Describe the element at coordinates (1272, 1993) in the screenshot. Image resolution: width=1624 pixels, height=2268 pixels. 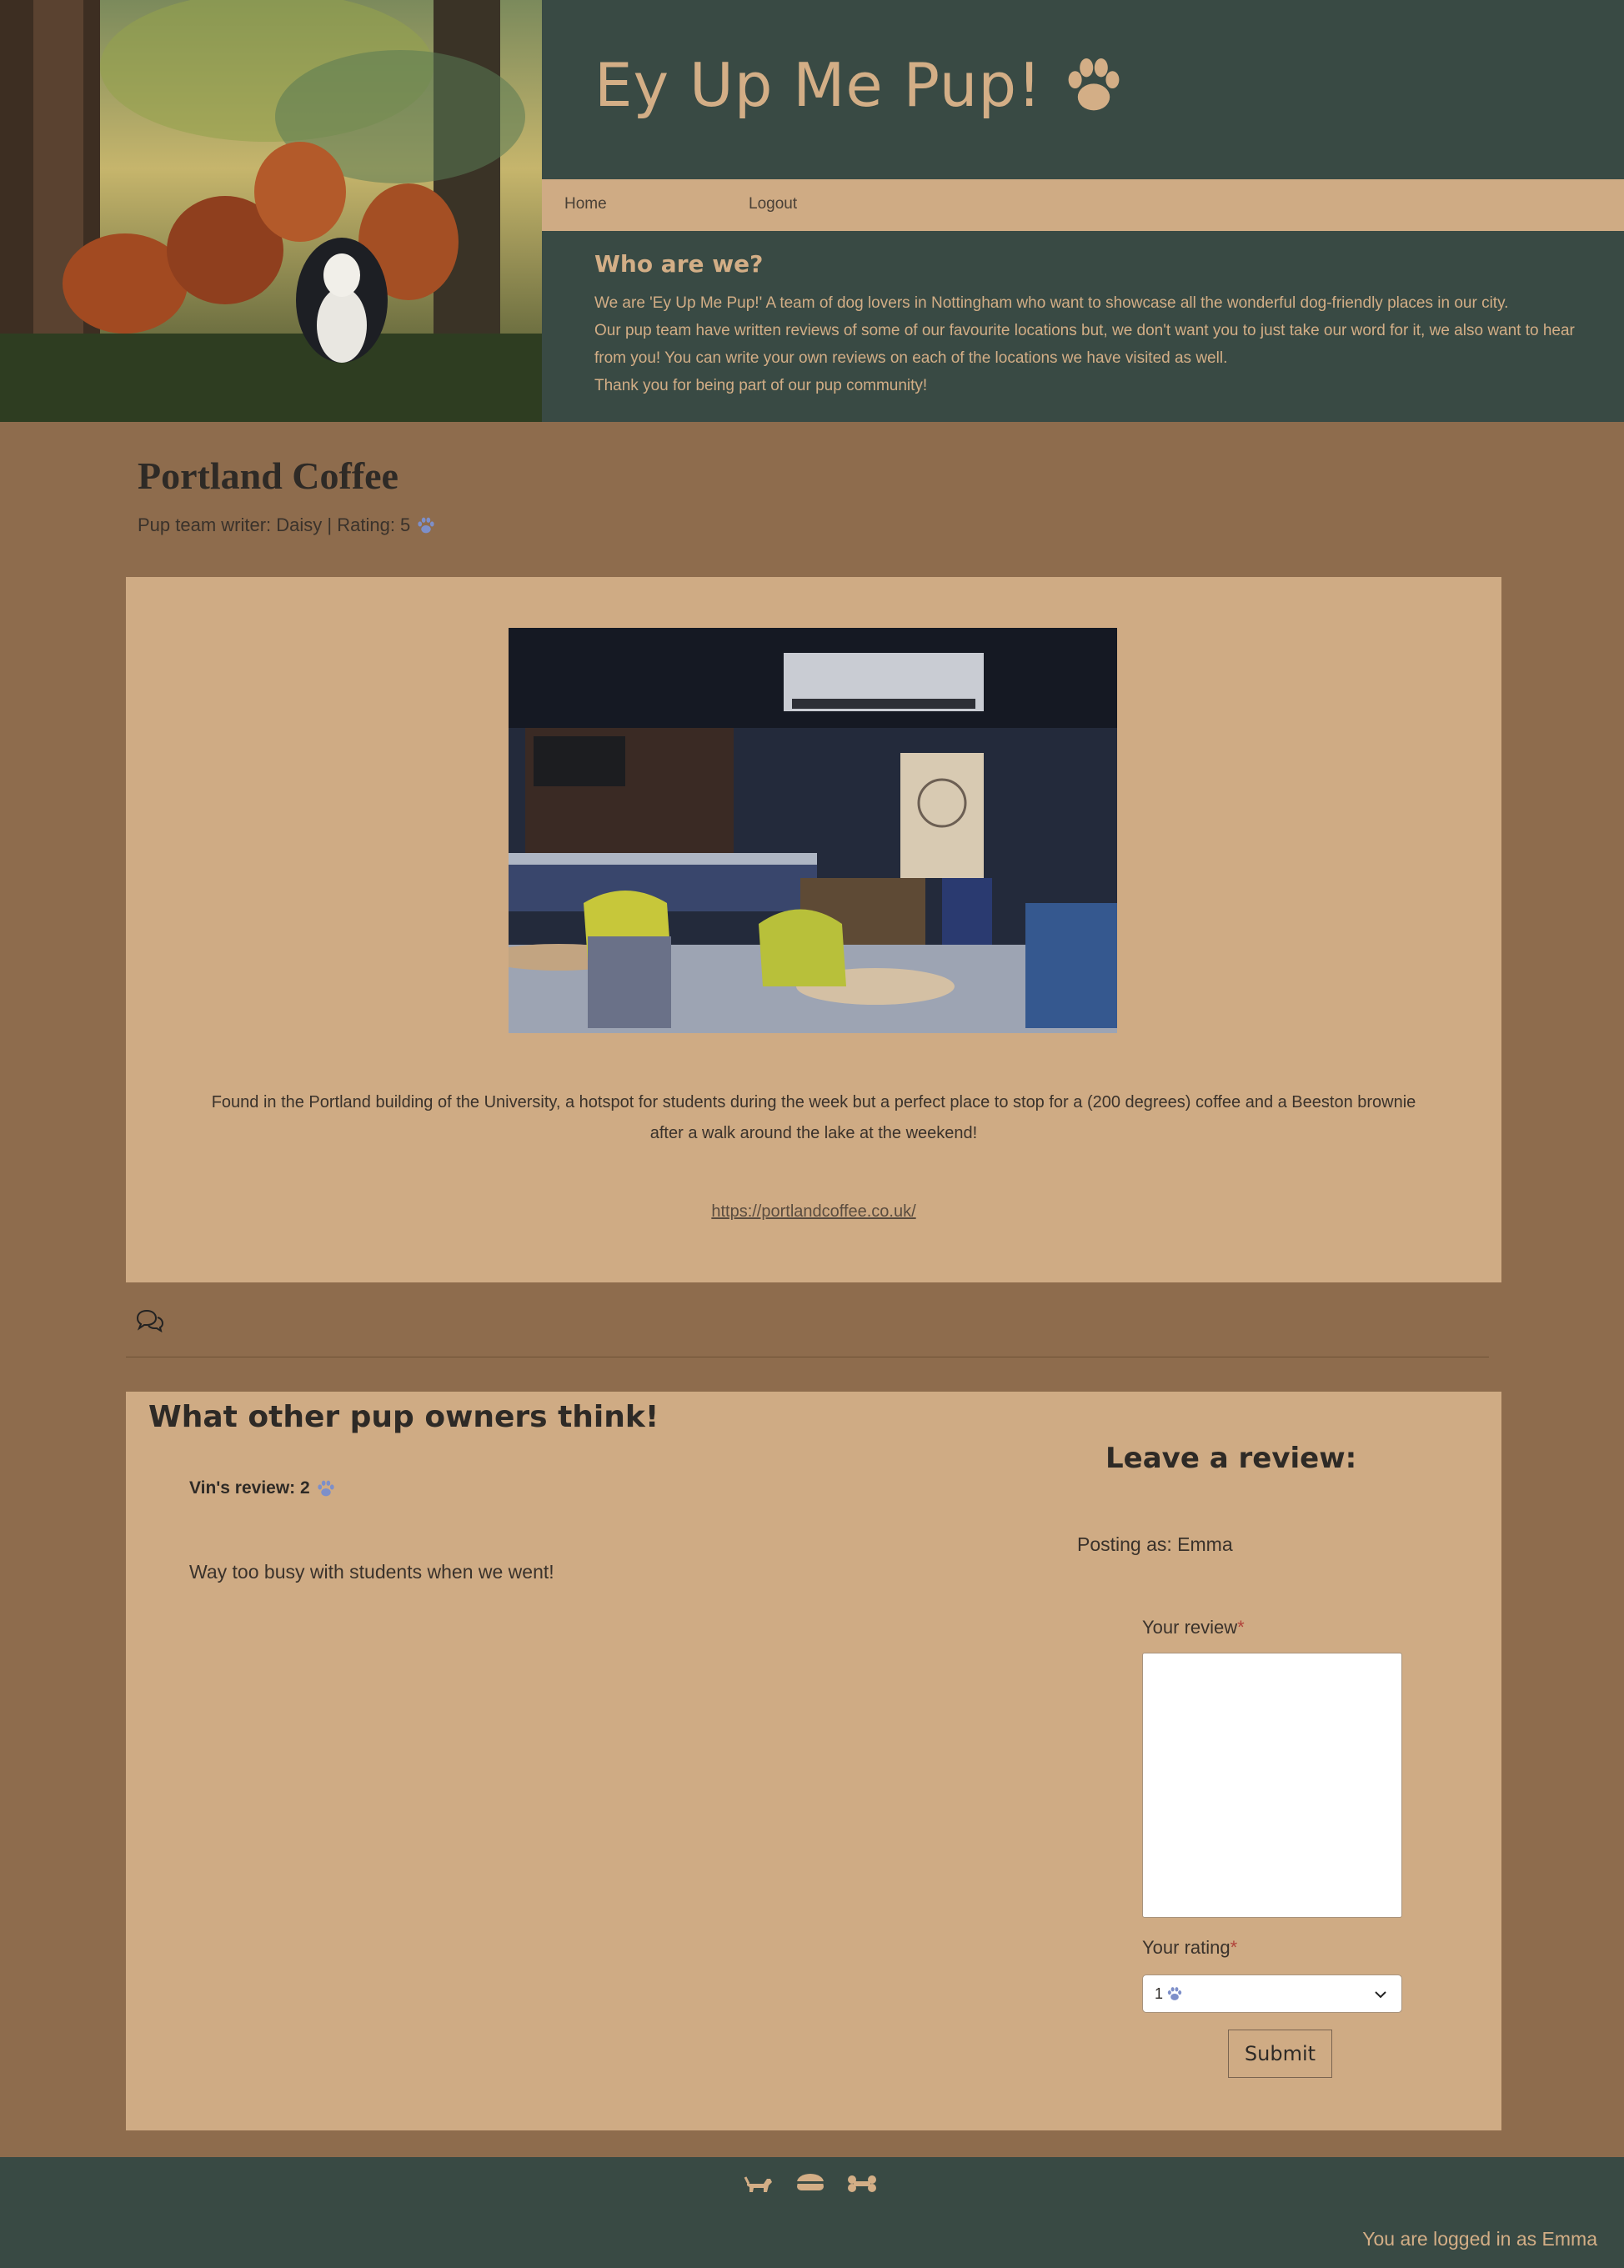
I see `rating-select: 1` at that location.